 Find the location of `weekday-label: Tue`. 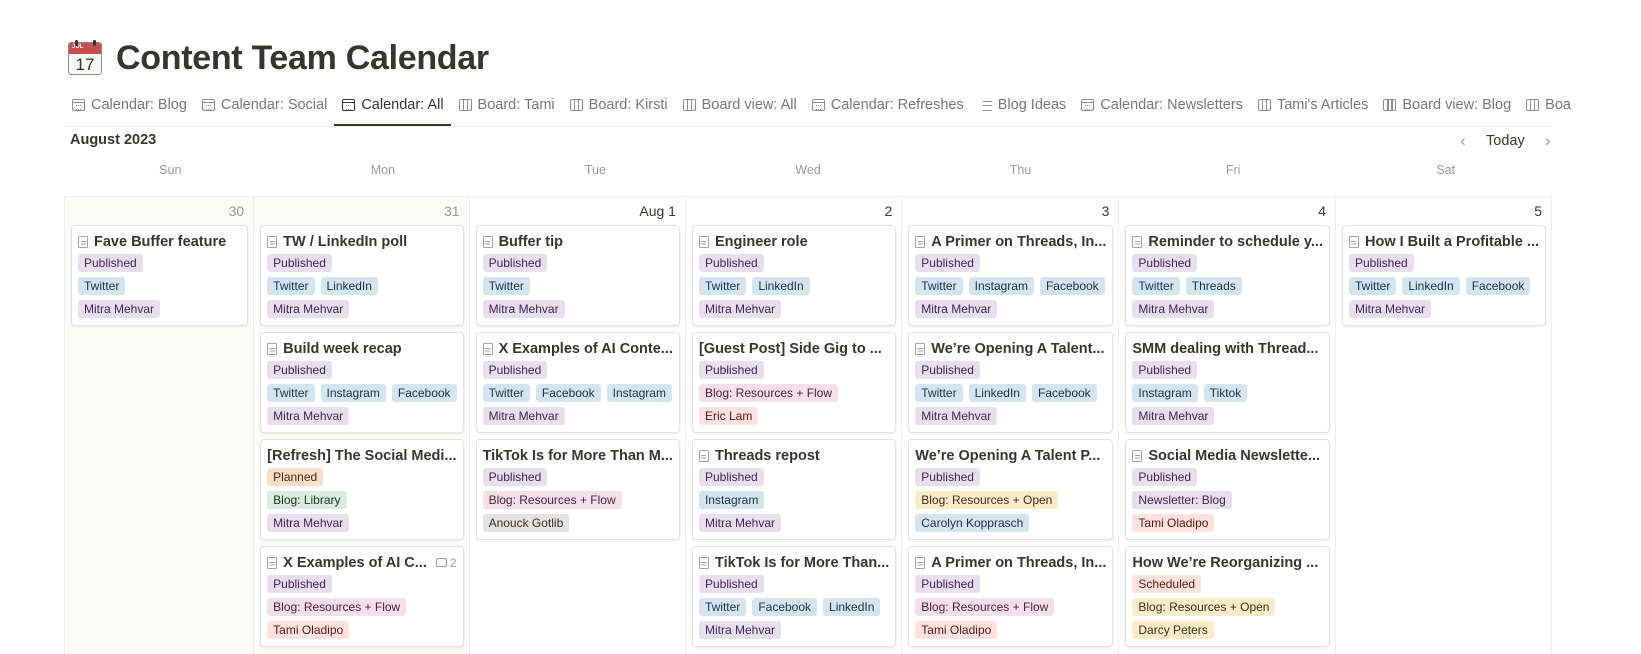

weekday-label: Tue is located at coordinates (595, 170).